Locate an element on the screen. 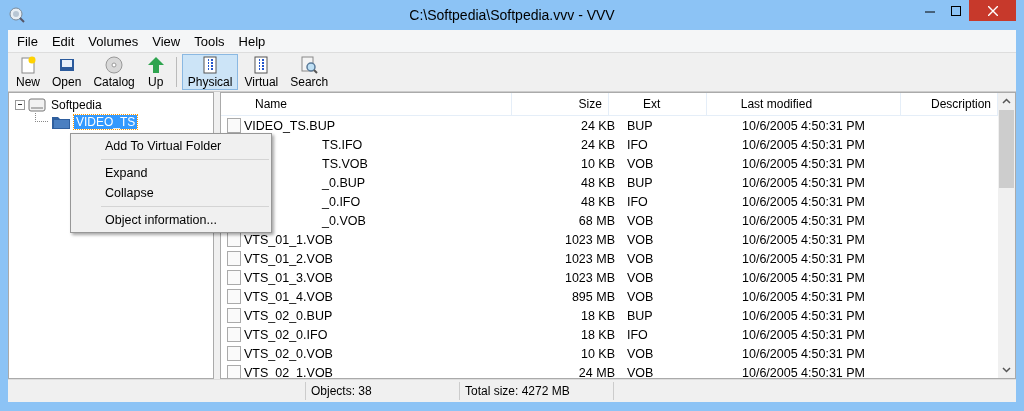  status-text: Objects: 38 is located at coordinates (383, 391).